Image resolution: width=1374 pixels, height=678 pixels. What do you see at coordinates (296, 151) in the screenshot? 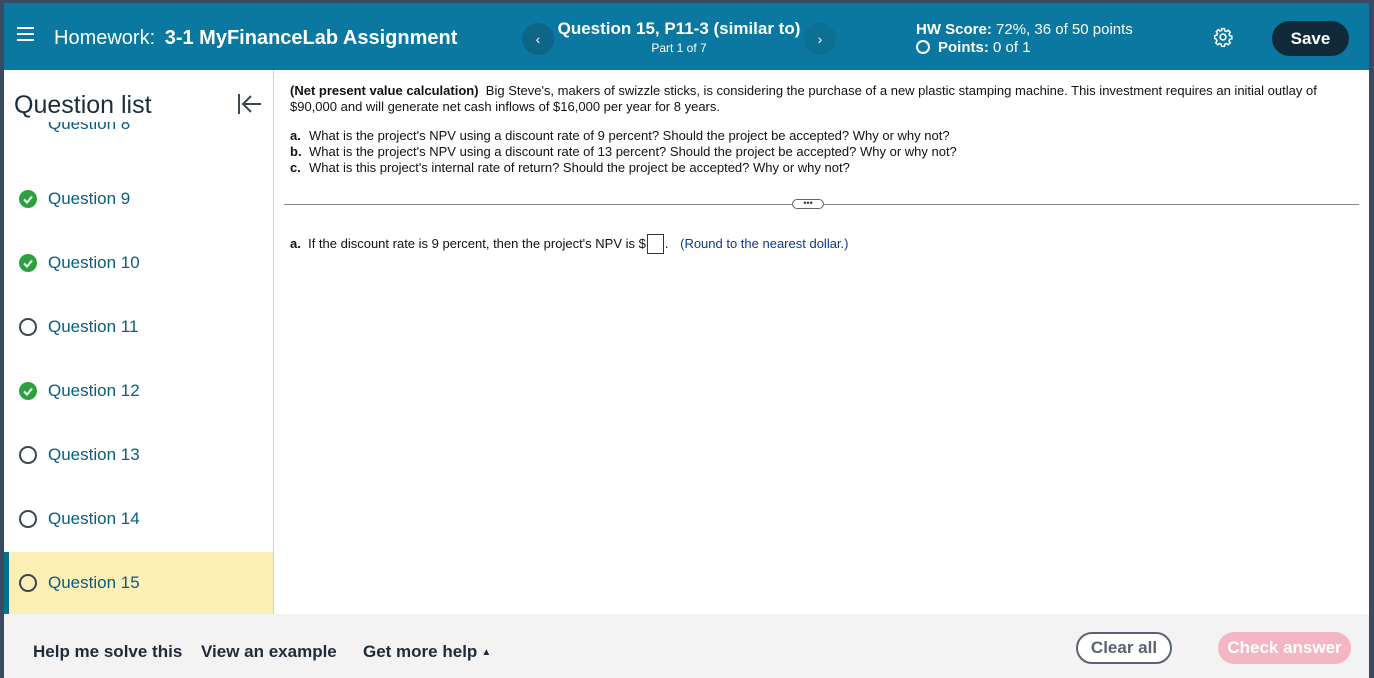
I see `part-letter: b.` at bounding box center [296, 151].